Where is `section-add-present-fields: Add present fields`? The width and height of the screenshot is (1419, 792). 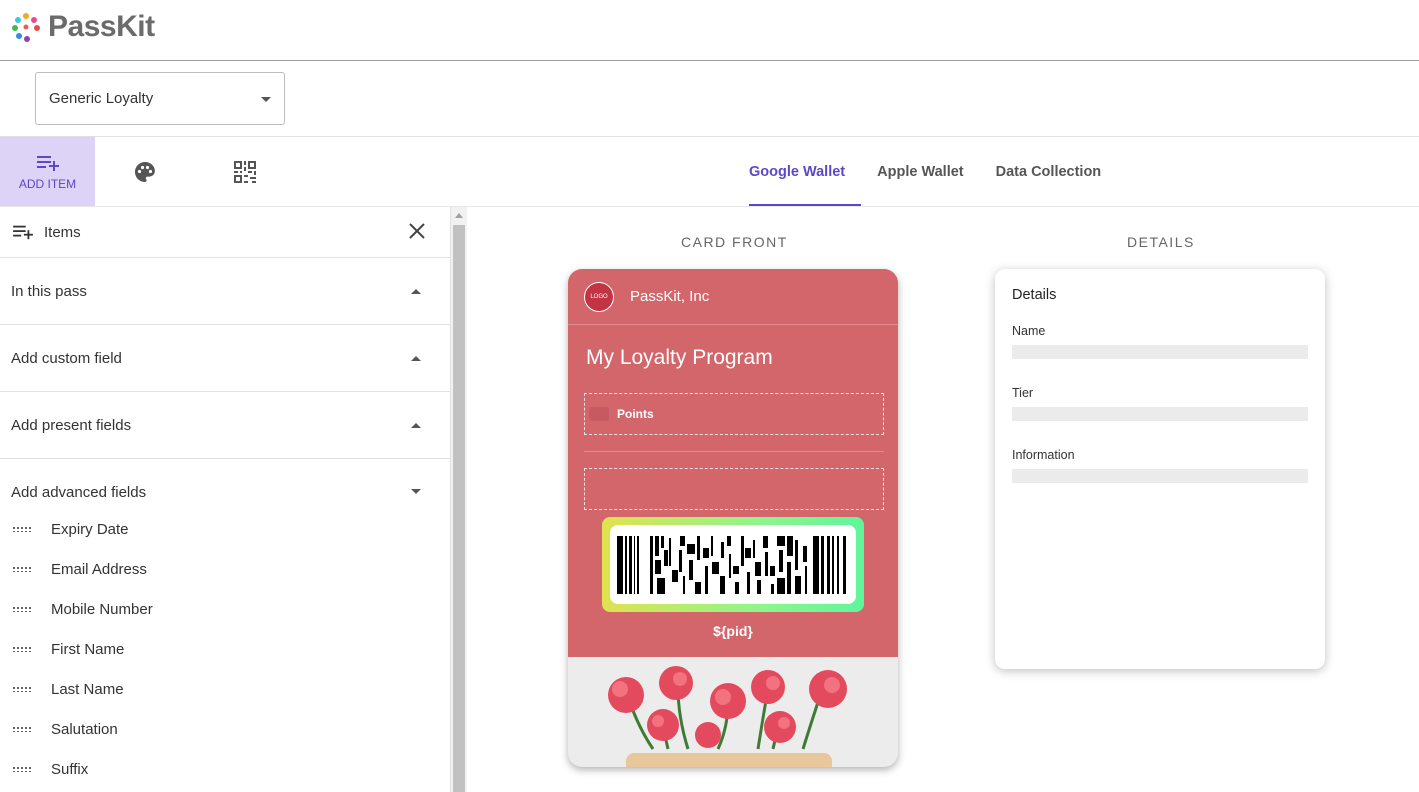
section-add-present-fields: Add present fields is located at coordinates (225, 425).